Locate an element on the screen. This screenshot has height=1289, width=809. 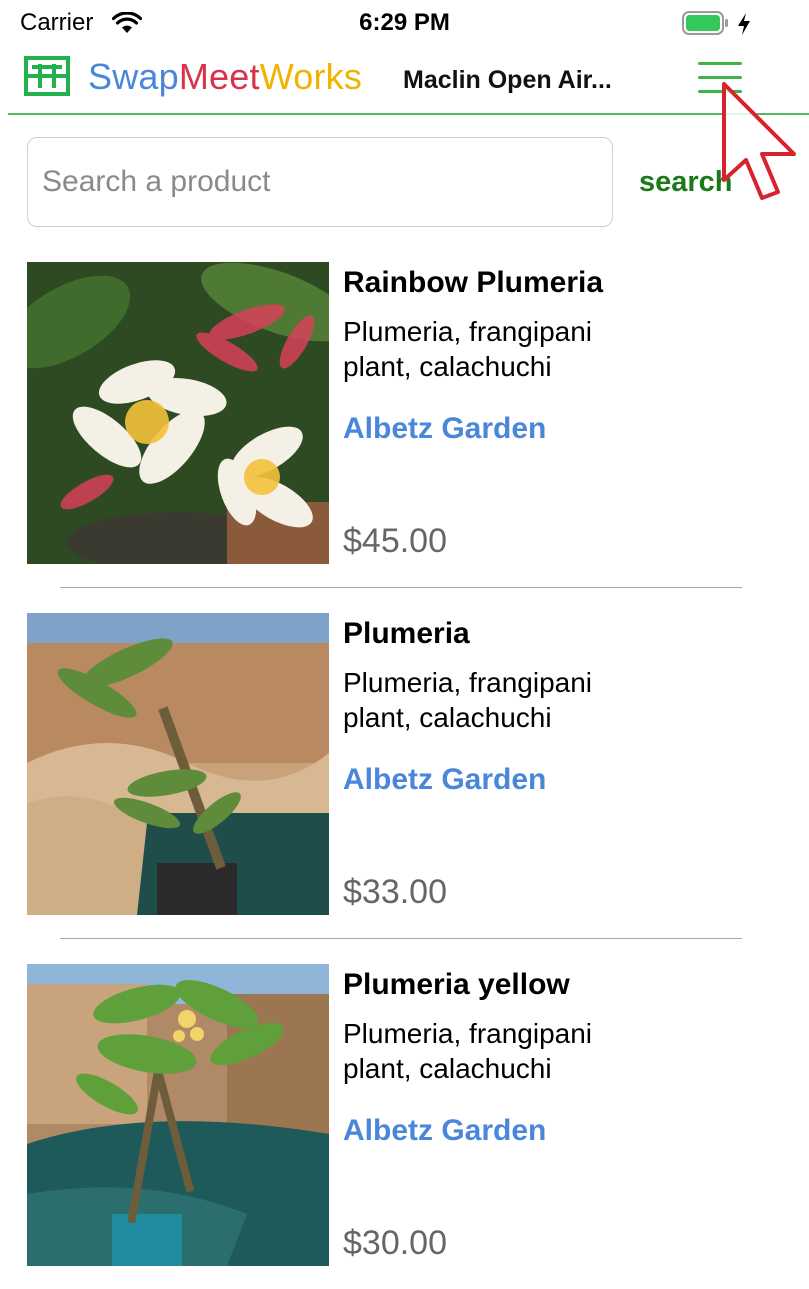
swapmeetworks-logo-icon is located at coordinates (47, 76).